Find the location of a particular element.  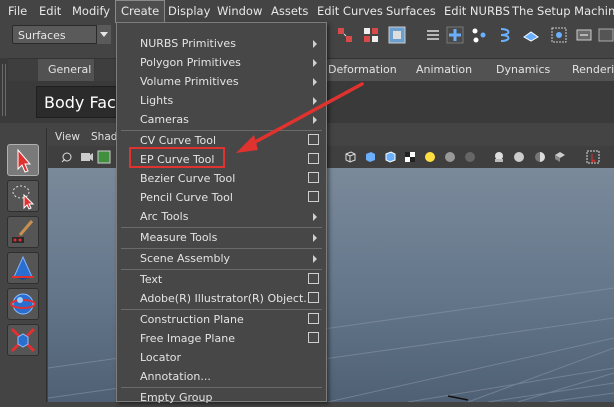

menu-display: Display is located at coordinates (189, 11).